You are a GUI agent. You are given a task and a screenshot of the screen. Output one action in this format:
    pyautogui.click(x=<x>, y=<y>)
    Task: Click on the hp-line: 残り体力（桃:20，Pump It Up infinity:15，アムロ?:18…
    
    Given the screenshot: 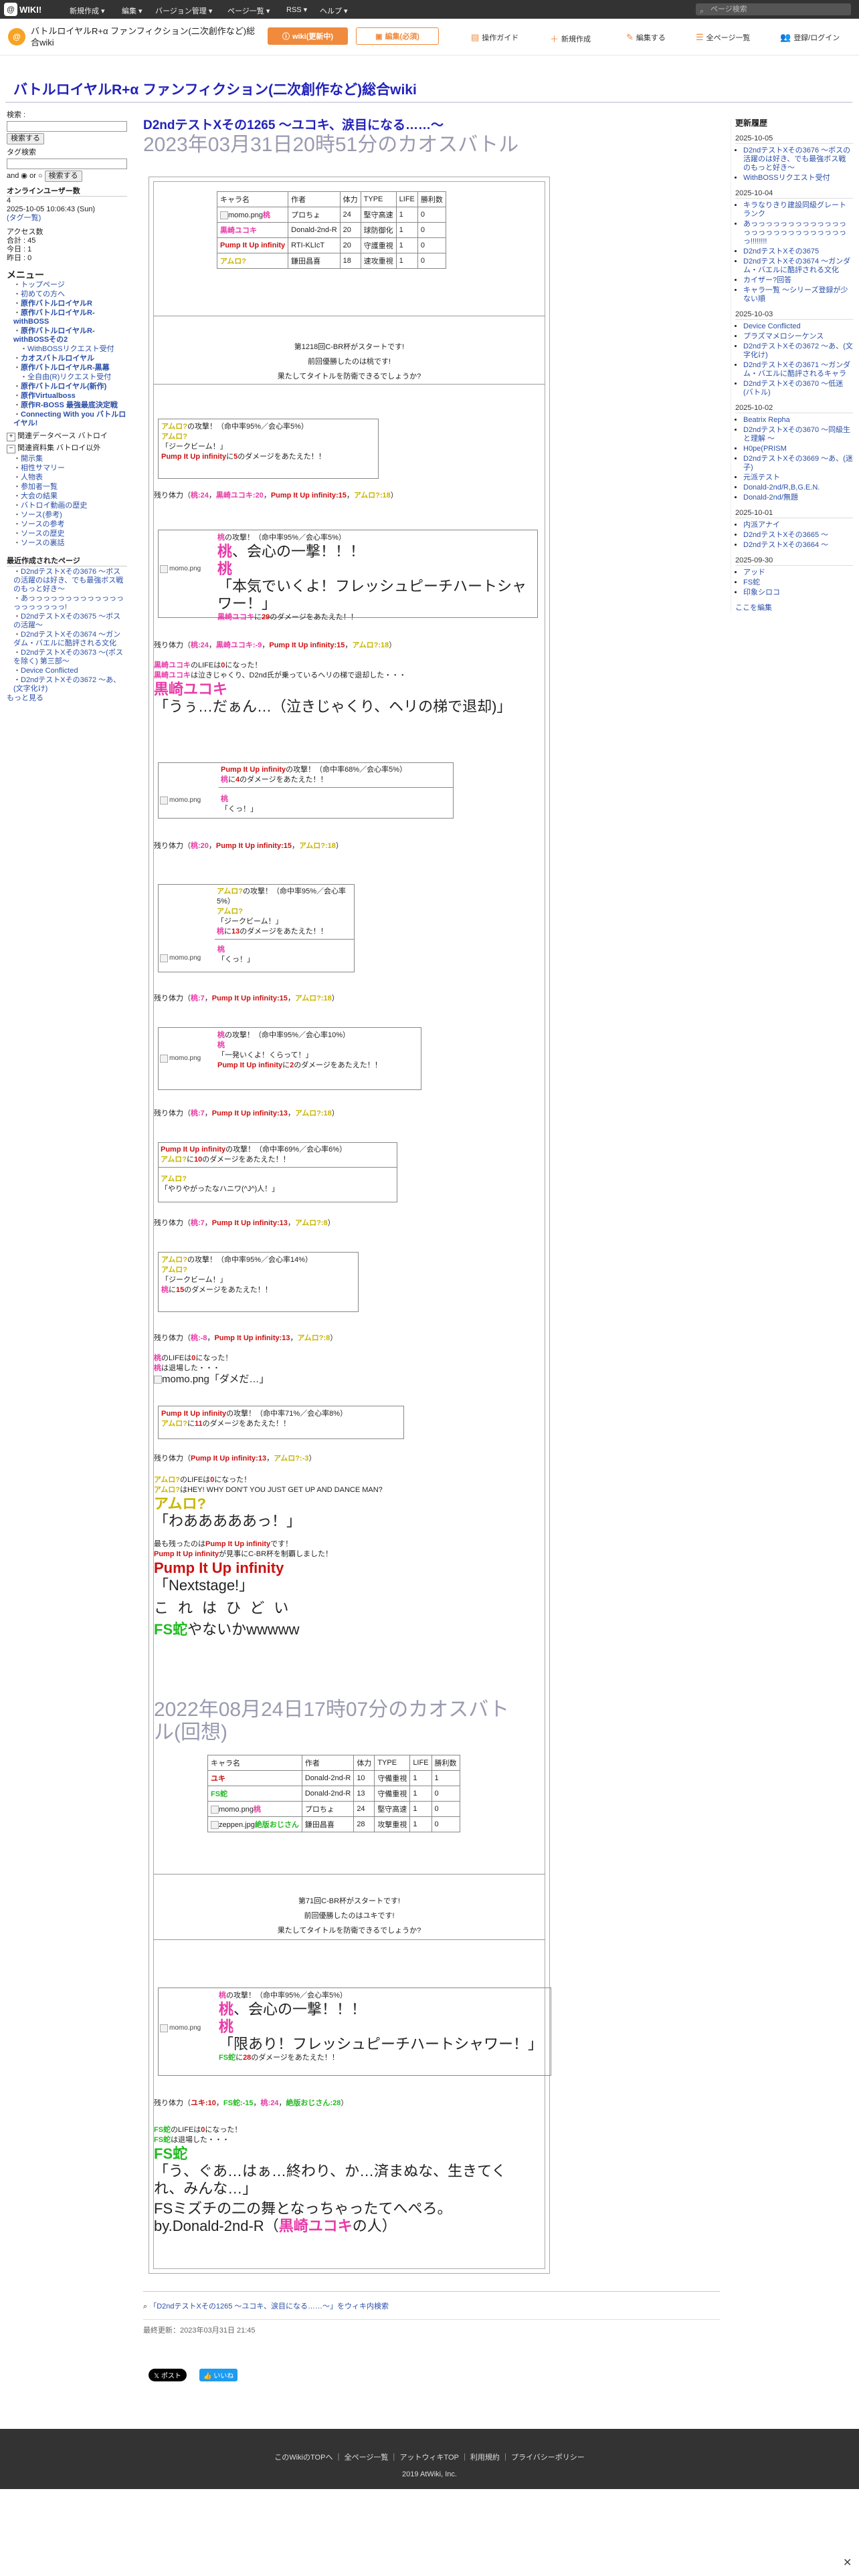 What is the action you would take?
    pyautogui.click(x=248, y=846)
    